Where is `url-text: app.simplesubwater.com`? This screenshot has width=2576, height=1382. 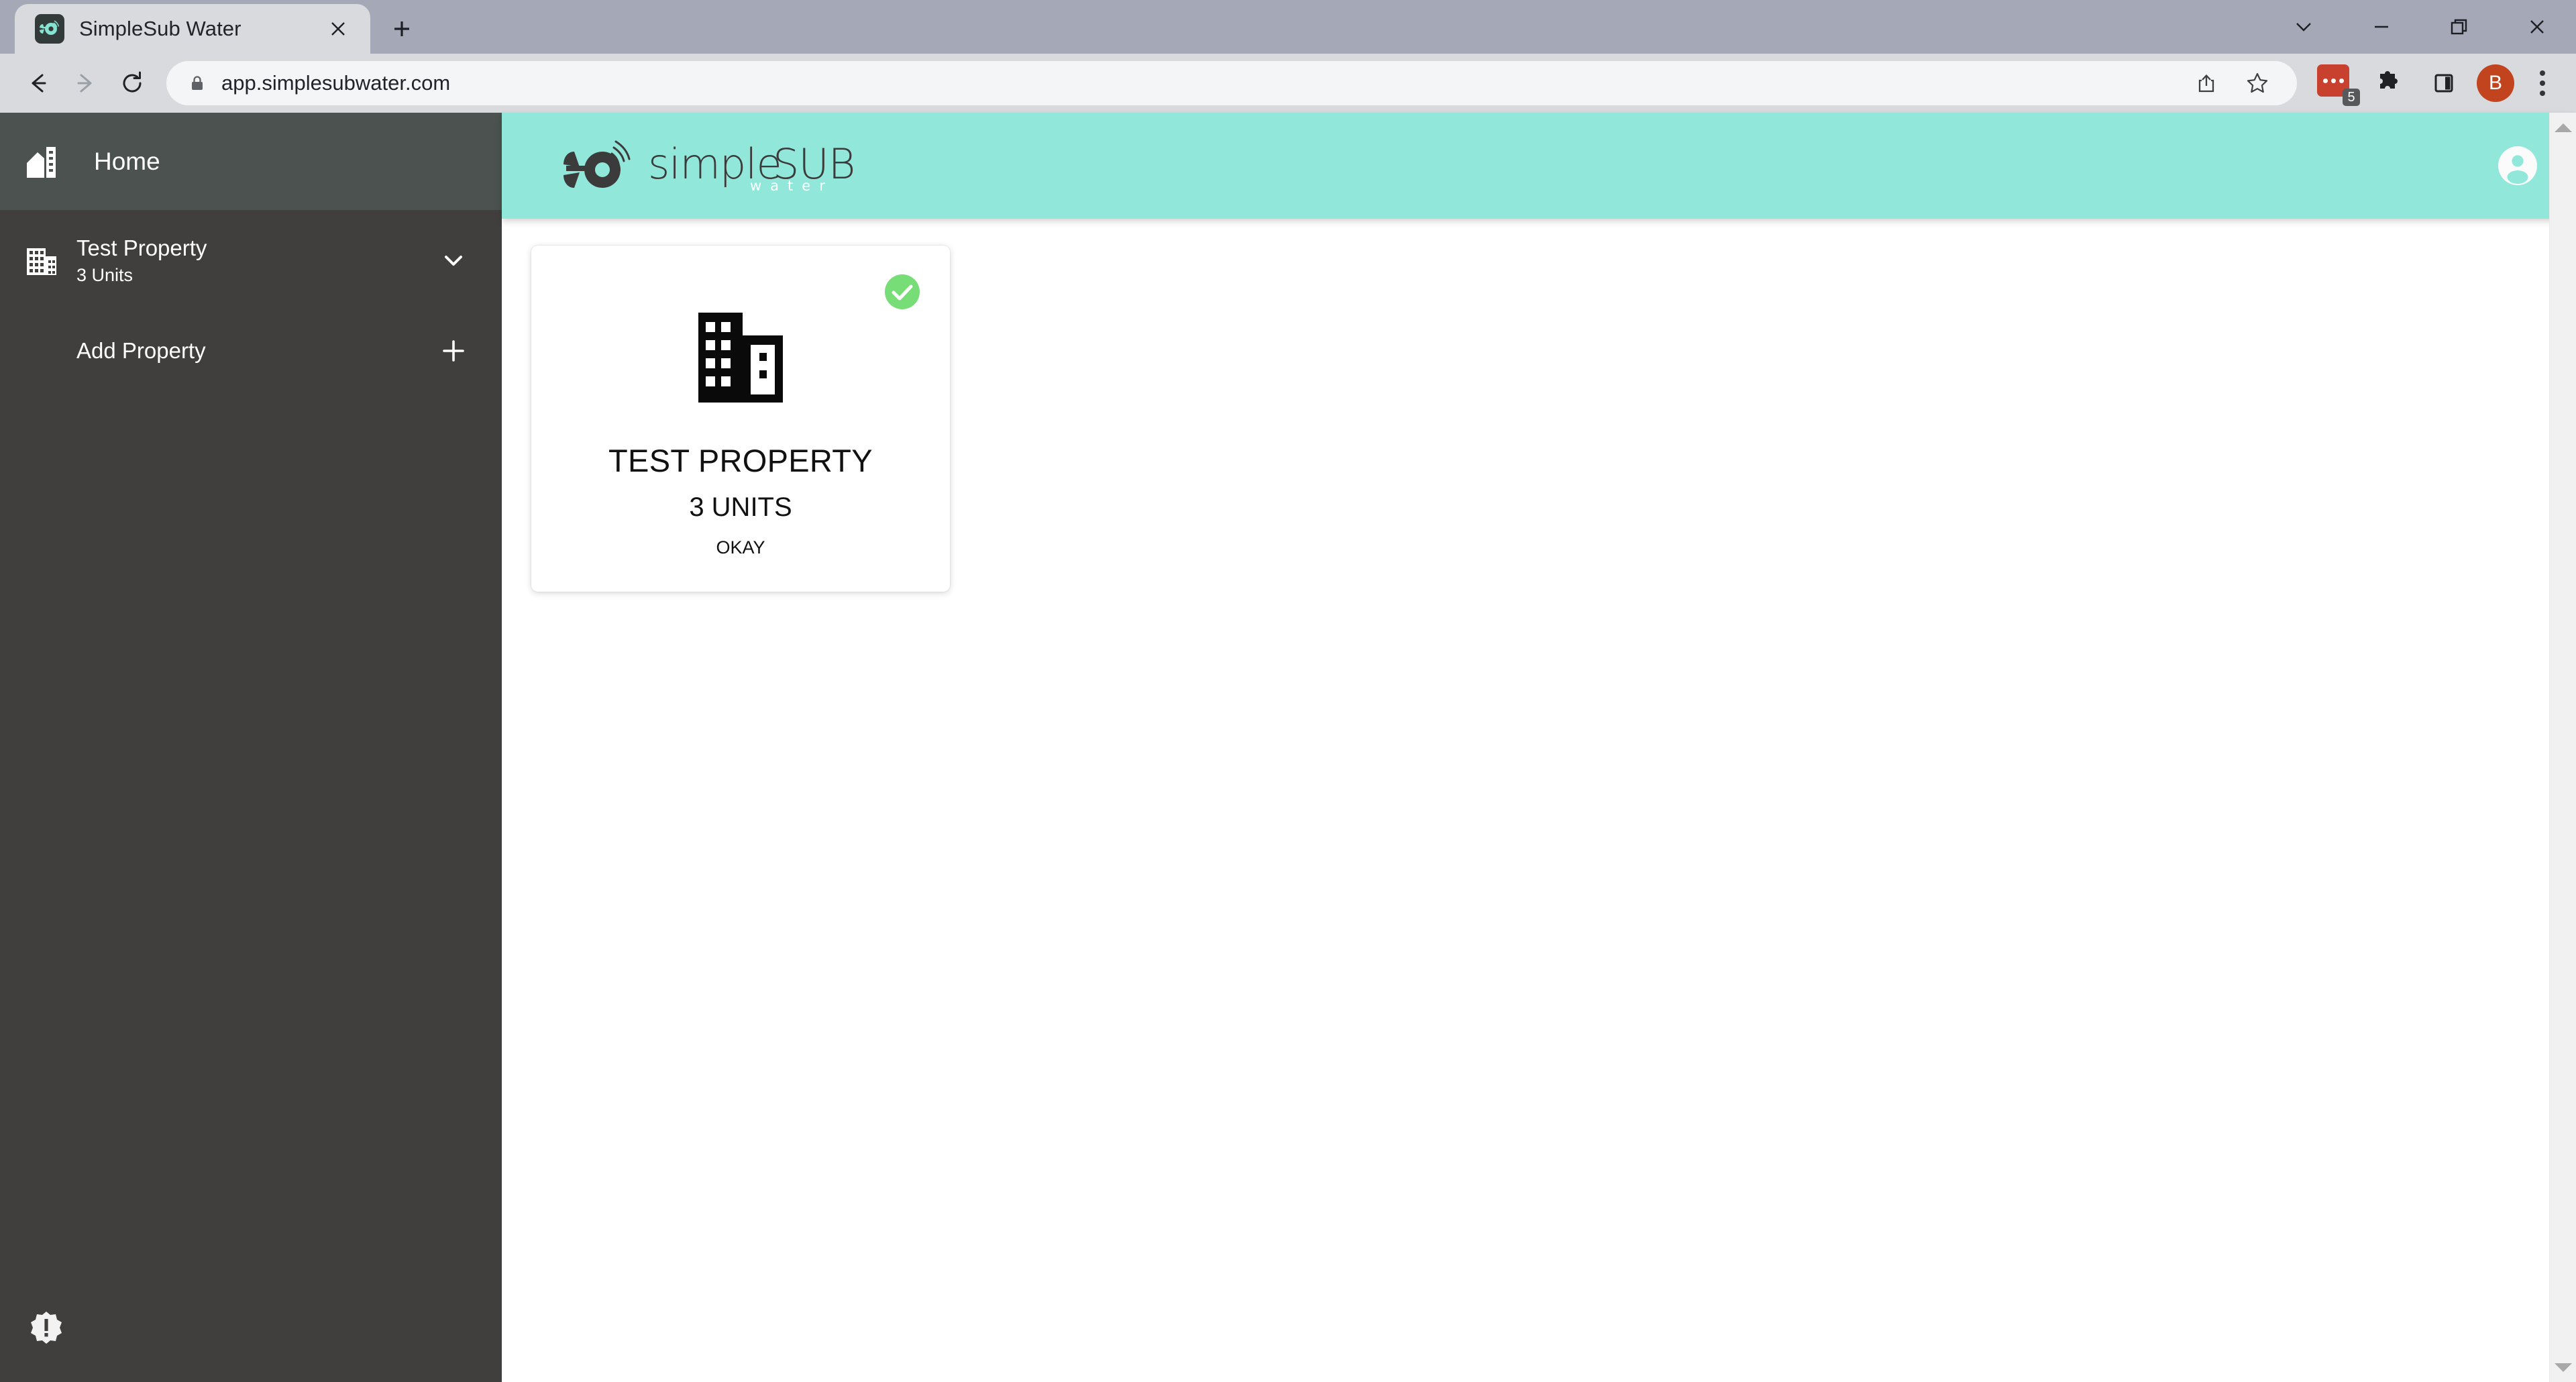
url-text: app.simplesubwater.com is located at coordinates (336, 83).